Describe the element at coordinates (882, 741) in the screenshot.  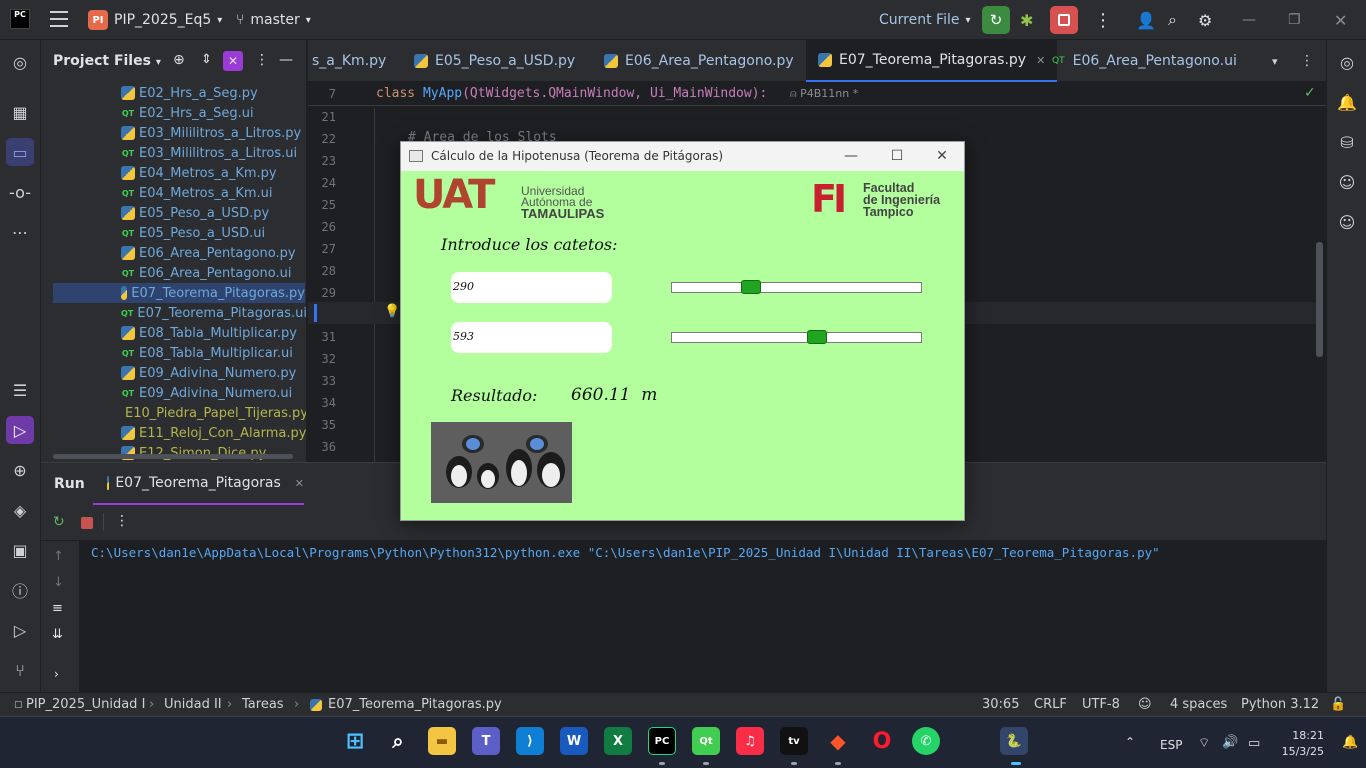
I see `opera-icon: O` at that location.